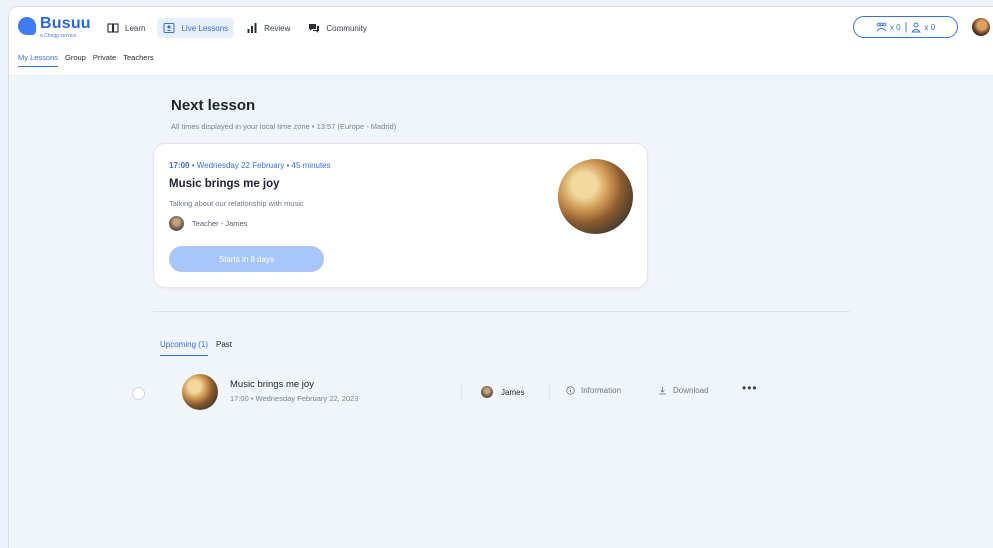  I want to click on download-label: Download, so click(691, 390).